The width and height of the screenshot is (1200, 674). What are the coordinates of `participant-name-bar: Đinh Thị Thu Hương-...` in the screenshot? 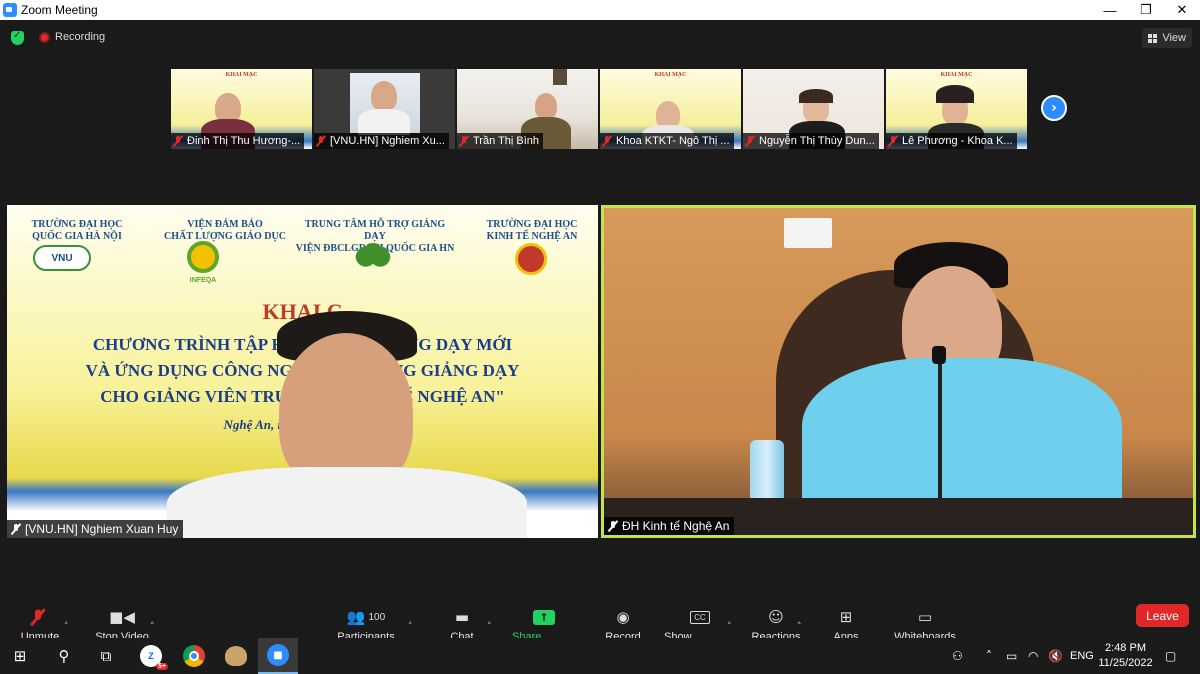 It's located at (238, 141).